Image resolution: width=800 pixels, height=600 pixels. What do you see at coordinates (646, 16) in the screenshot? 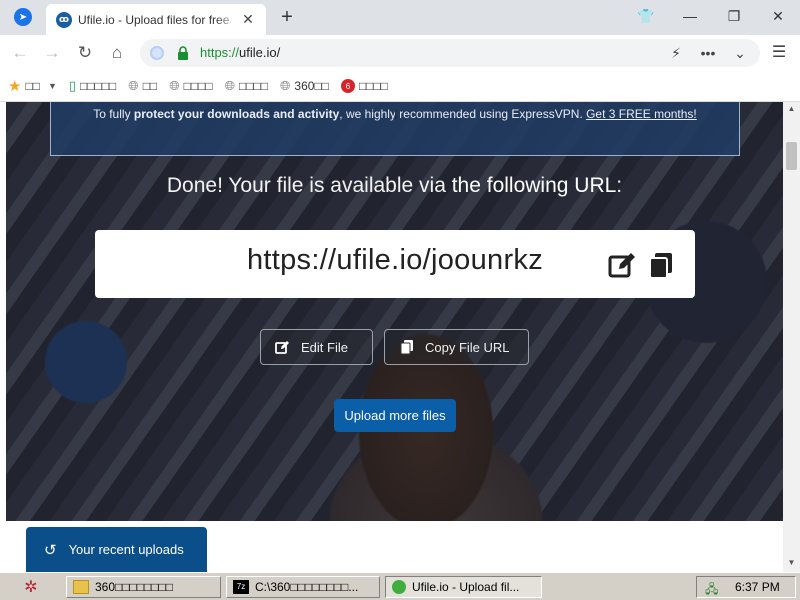
I see `skin-icon: 👕` at bounding box center [646, 16].